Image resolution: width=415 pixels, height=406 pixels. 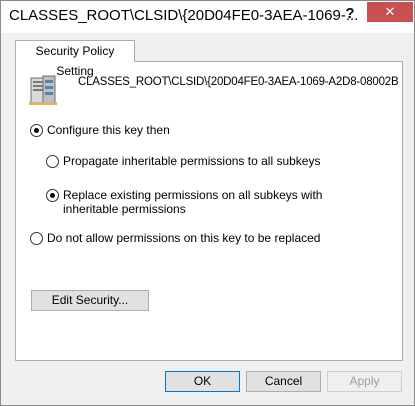 I want to click on close-icon: ✕, so click(x=390, y=11).